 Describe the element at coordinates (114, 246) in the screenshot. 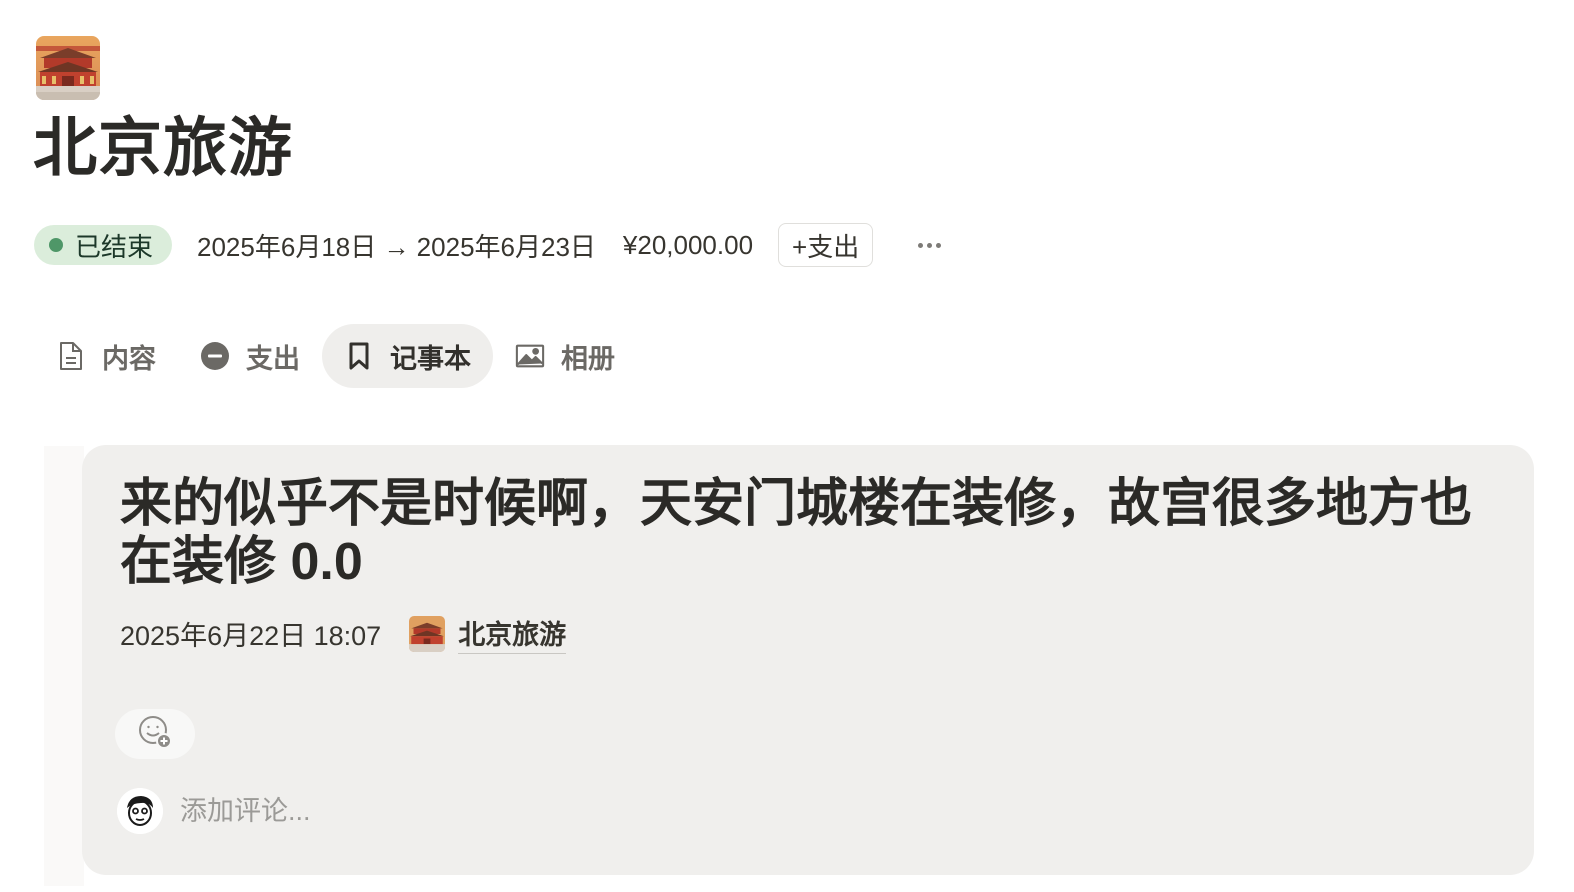

I see `status-label: 已结束` at that location.